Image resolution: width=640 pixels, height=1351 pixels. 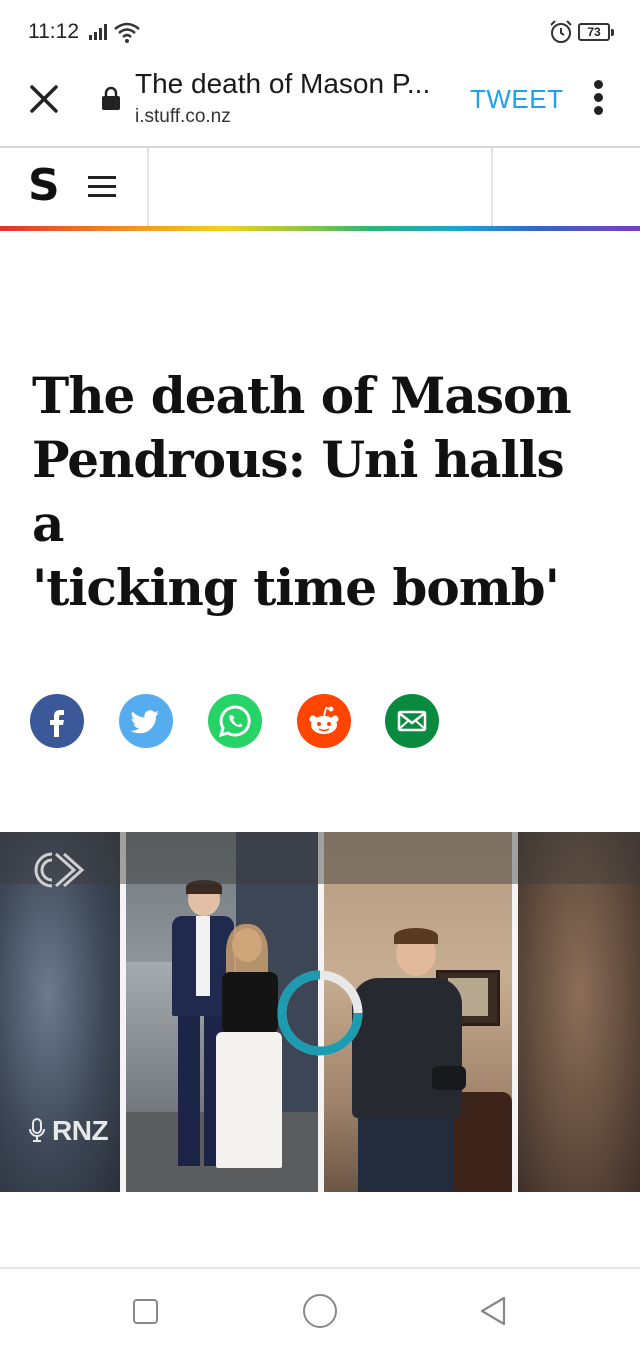 I want to click on wifi-icon, so click(x=127, y=32).